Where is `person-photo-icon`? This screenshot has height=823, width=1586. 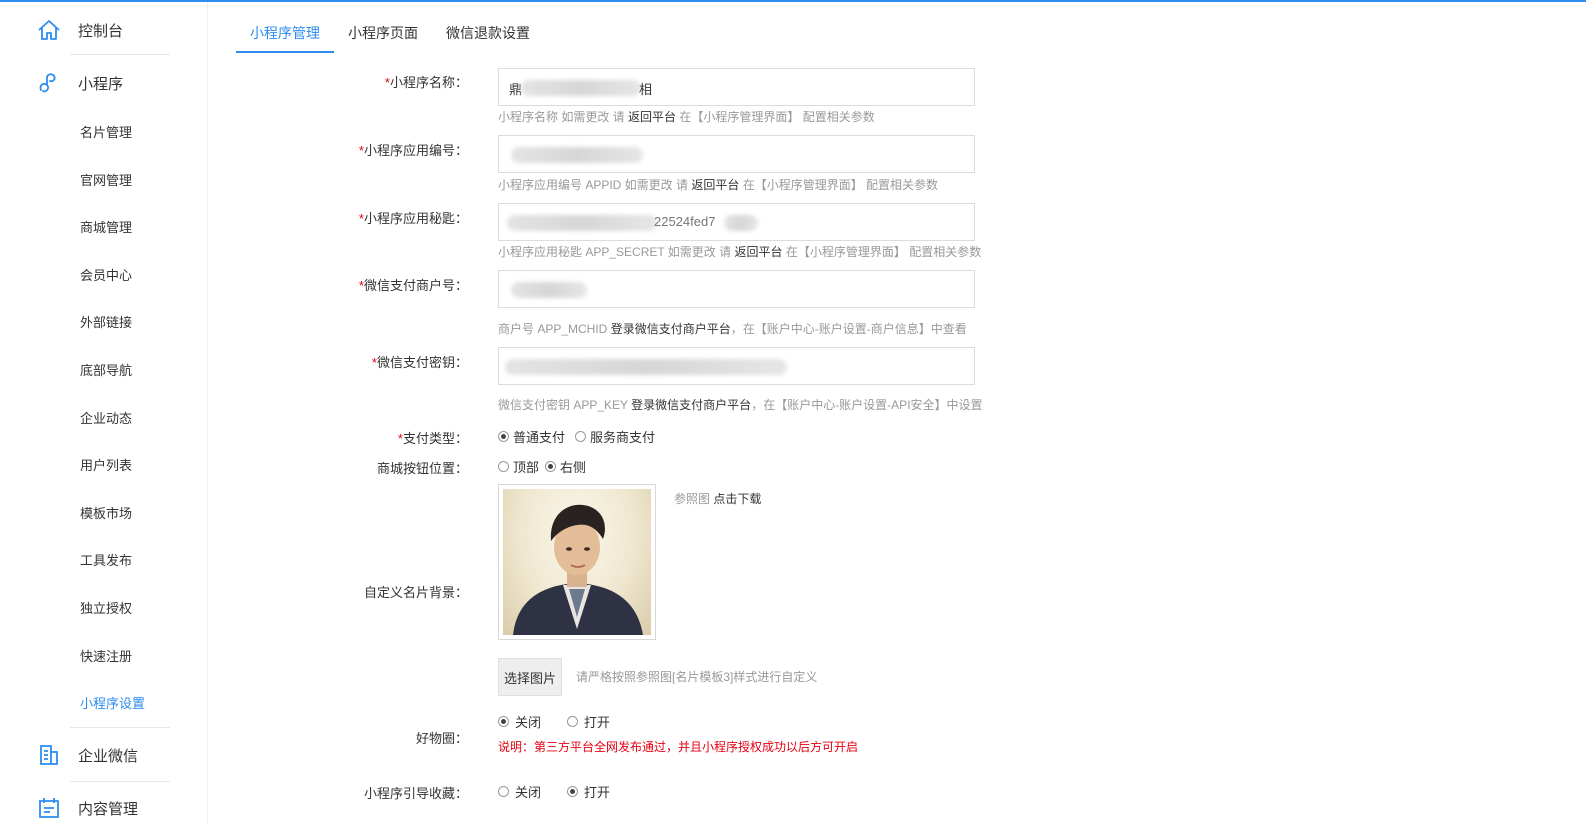 person-photo-icon is located at coordinates (578, 569).